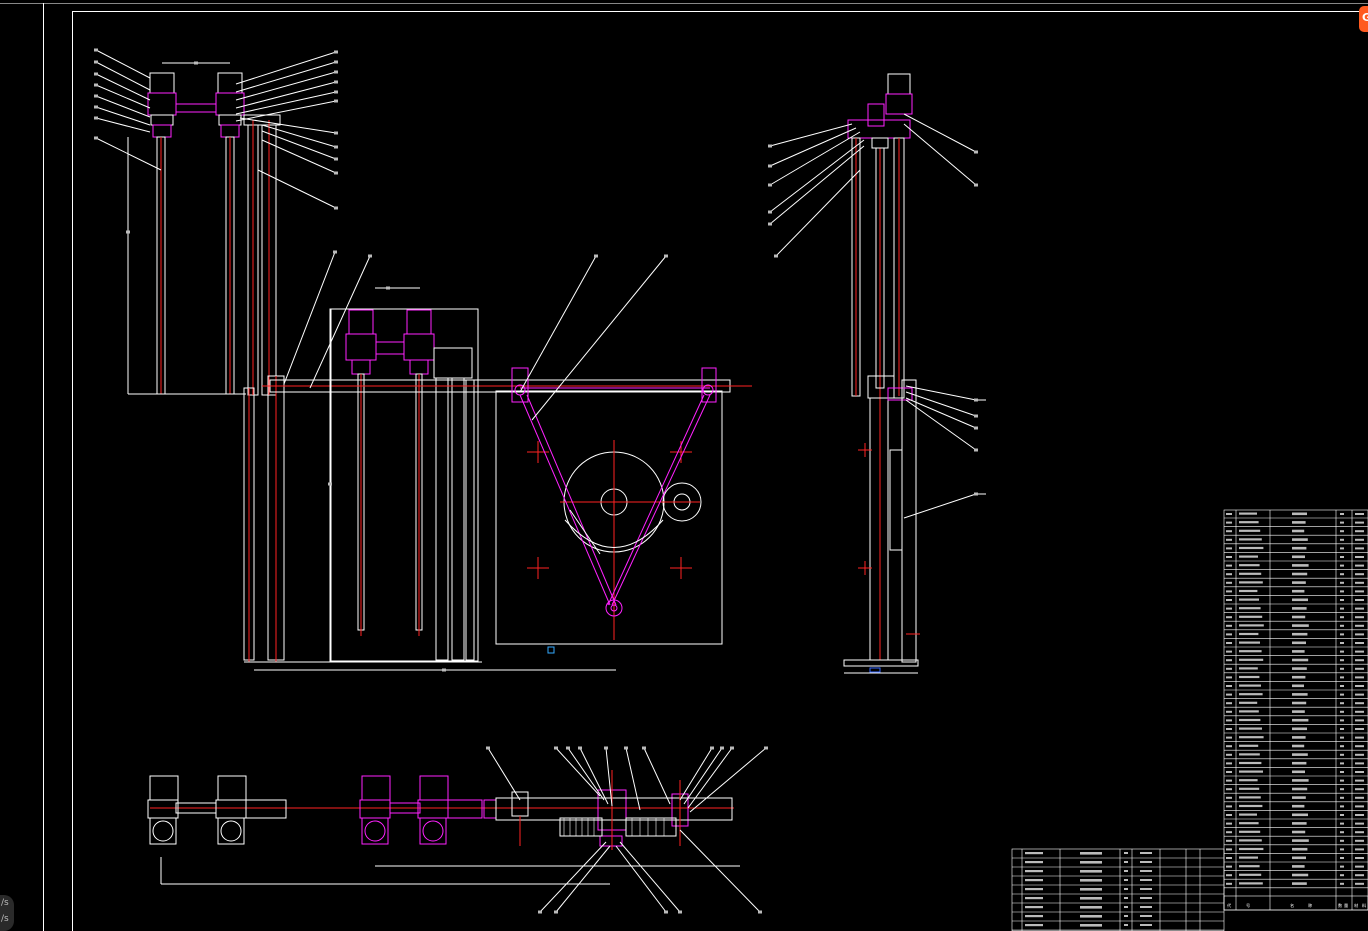 The image size is (1368, 931). What do you see at coordinates (1310, 905) in the screenshot?
I see `header-name-2: 称` at bounding box center [1310, 905].